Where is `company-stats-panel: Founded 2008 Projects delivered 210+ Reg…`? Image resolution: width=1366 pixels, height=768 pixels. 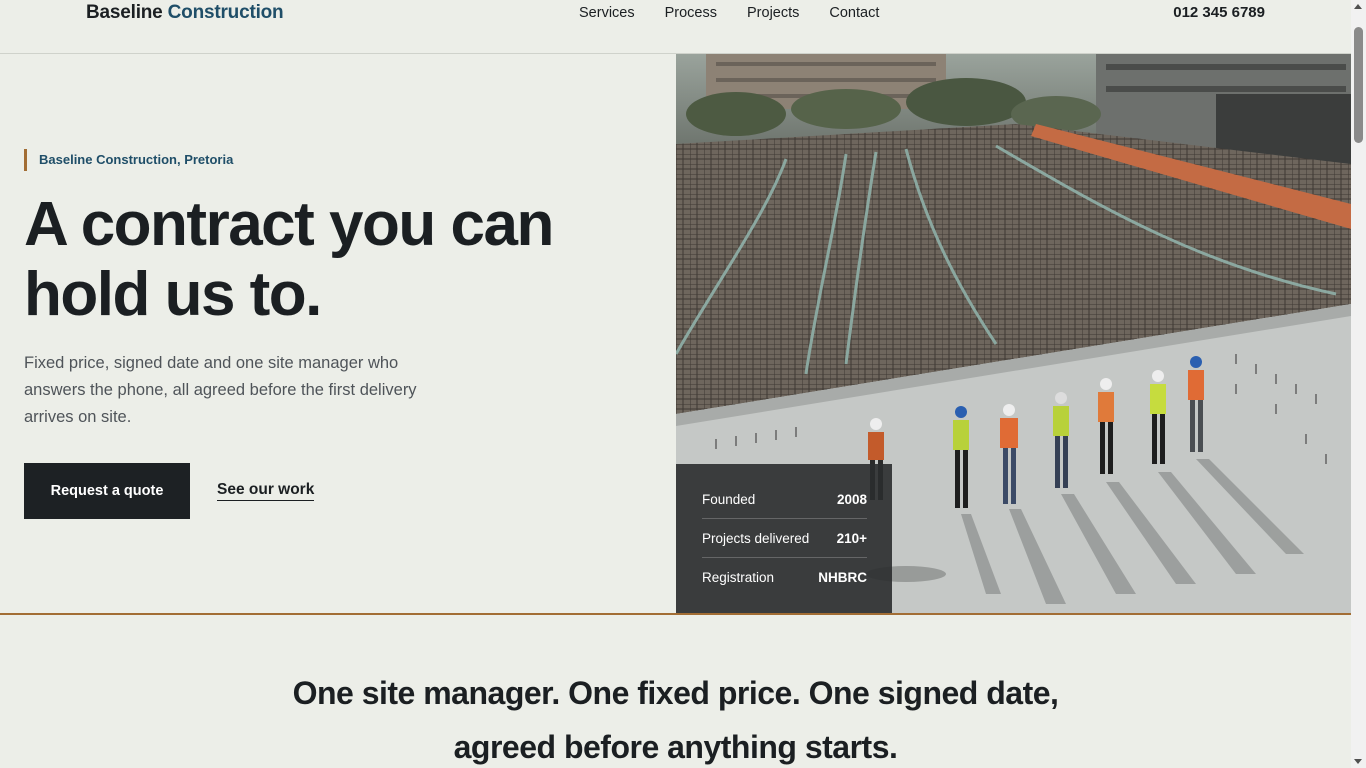 company-stats-panel: Founded 2008 Projects delivered 210+ Reg… is located at coordinates (784, 539).